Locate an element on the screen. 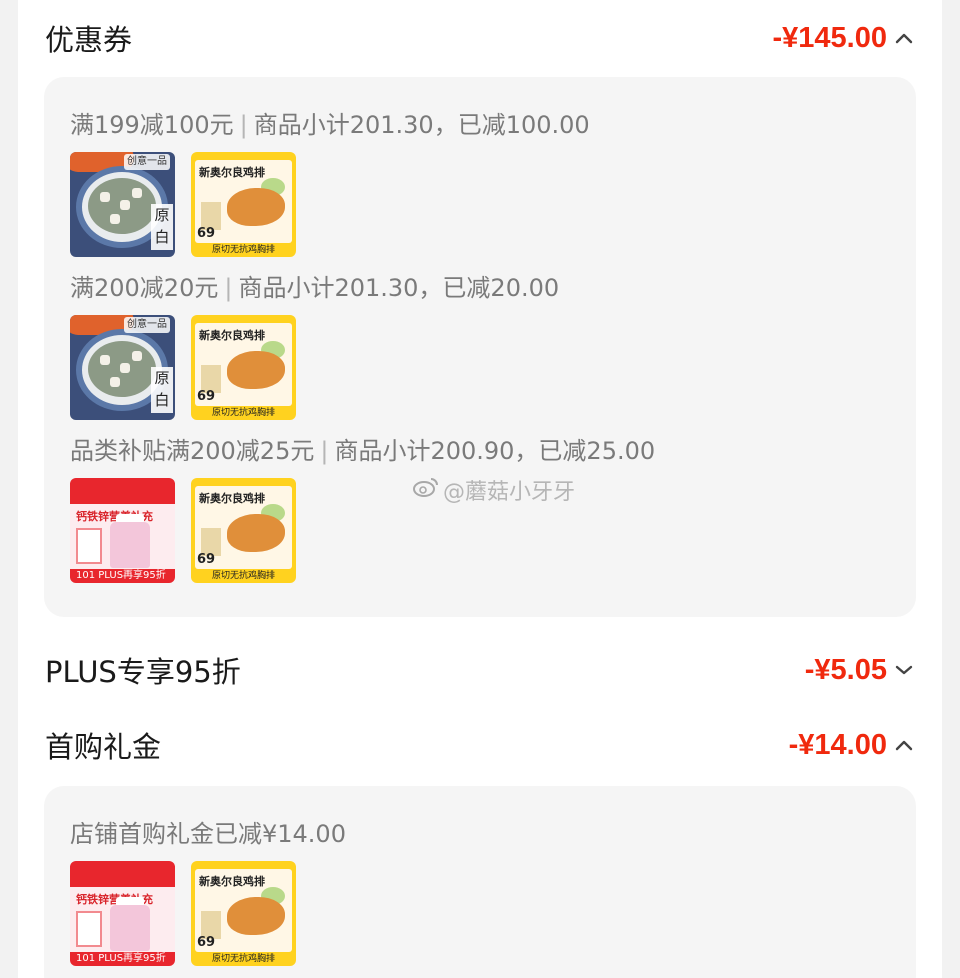 The image size is (960, 978). rule-detail: 商品小计201.30，已减20.00 is located at coordinates (399, 288).